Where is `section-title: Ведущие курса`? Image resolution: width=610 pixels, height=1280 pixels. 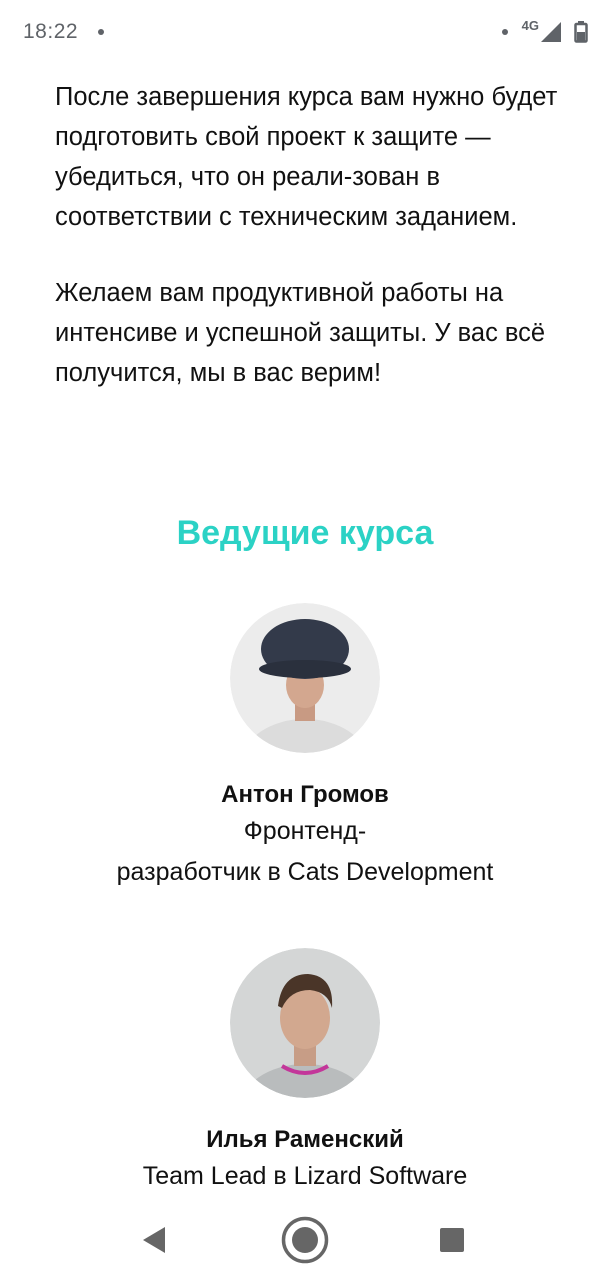
section-title: Ведущие курса is located at coordinates (305, 533).